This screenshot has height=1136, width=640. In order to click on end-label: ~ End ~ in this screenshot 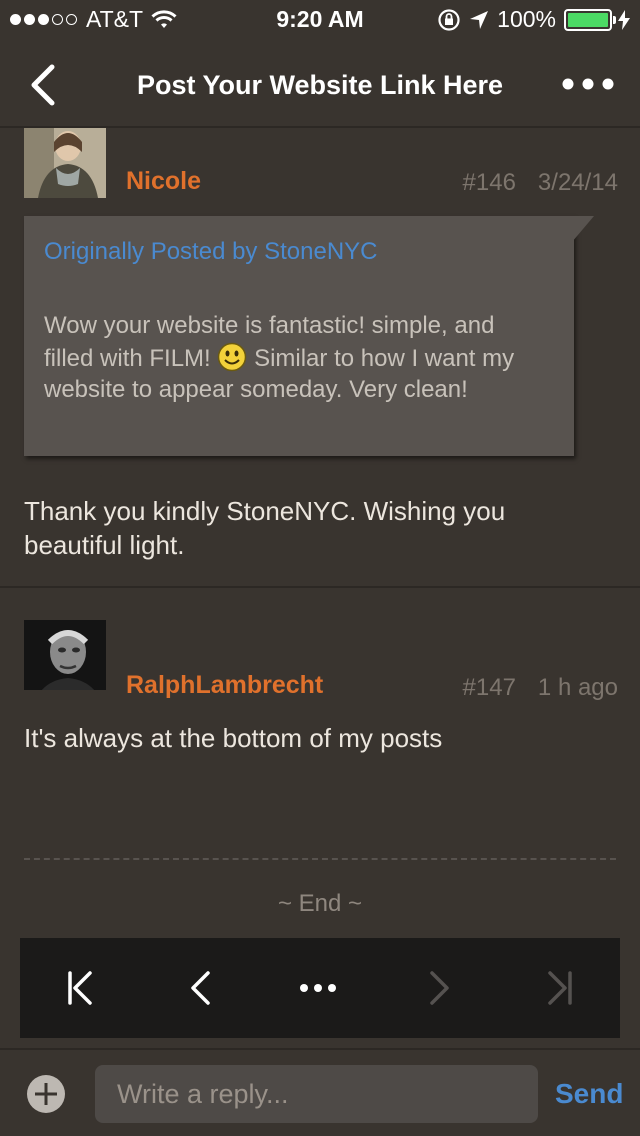, I will do `click(320, 903)`.